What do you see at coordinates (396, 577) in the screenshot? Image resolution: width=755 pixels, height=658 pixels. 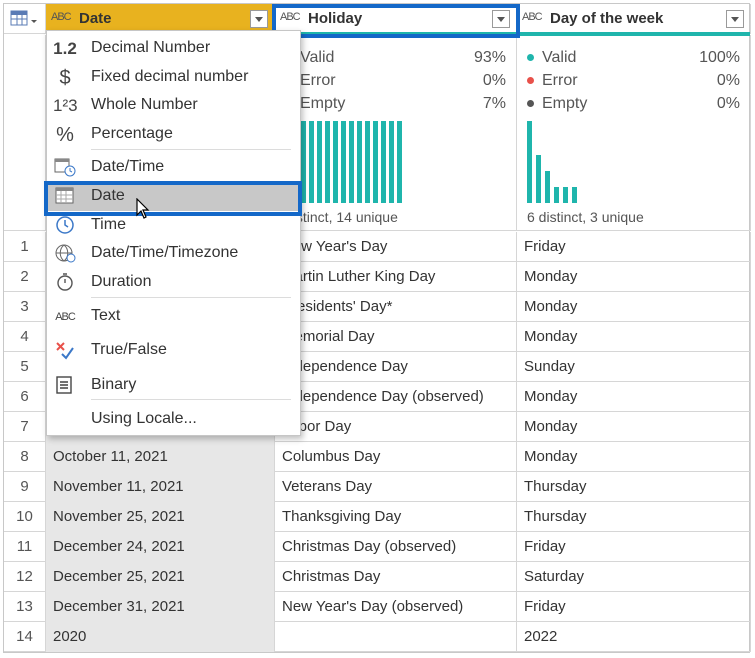 I see `cell-holiday: Christmas Day` at bounding box center [396, 577].